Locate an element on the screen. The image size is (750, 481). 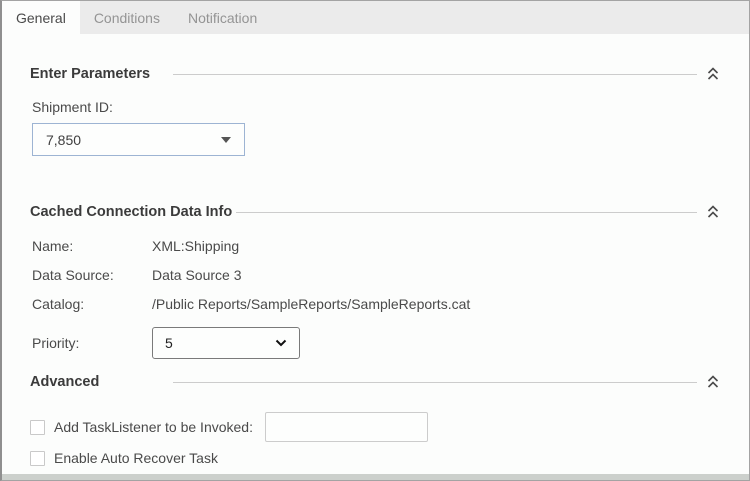
add-tasklistener-checkbox is located at coordinates (37, 427).